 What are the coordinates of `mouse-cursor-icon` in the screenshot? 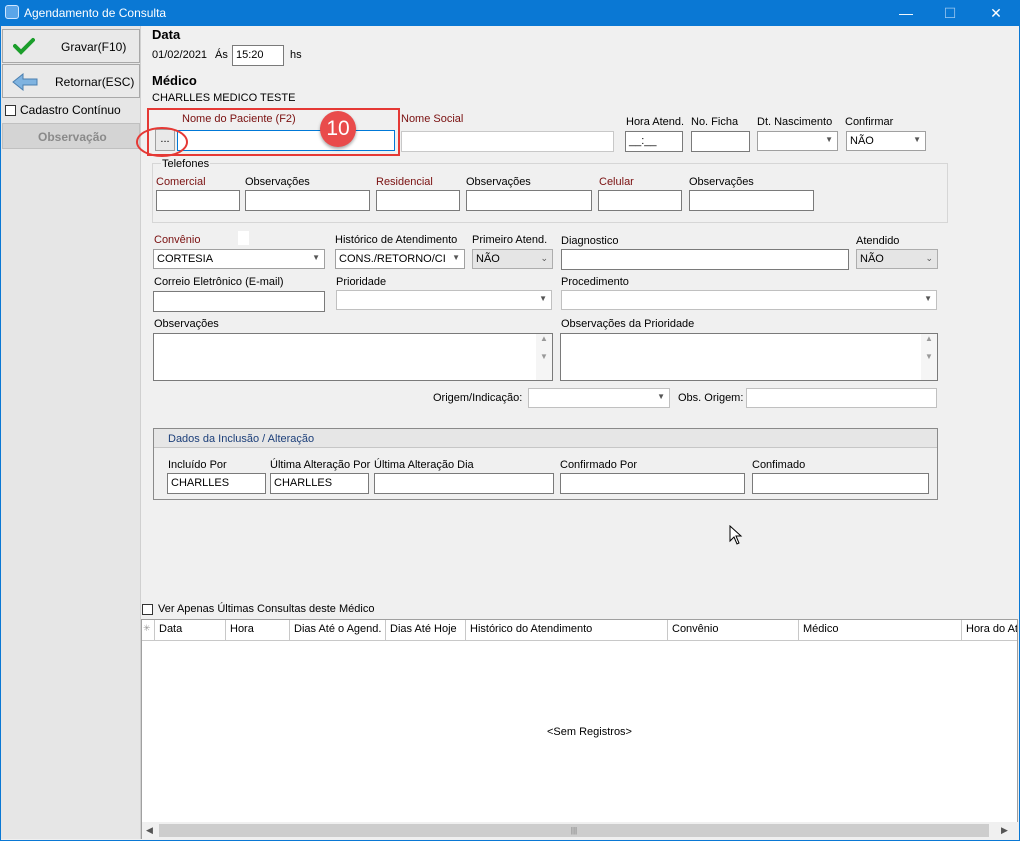 It's located at (736, 535).